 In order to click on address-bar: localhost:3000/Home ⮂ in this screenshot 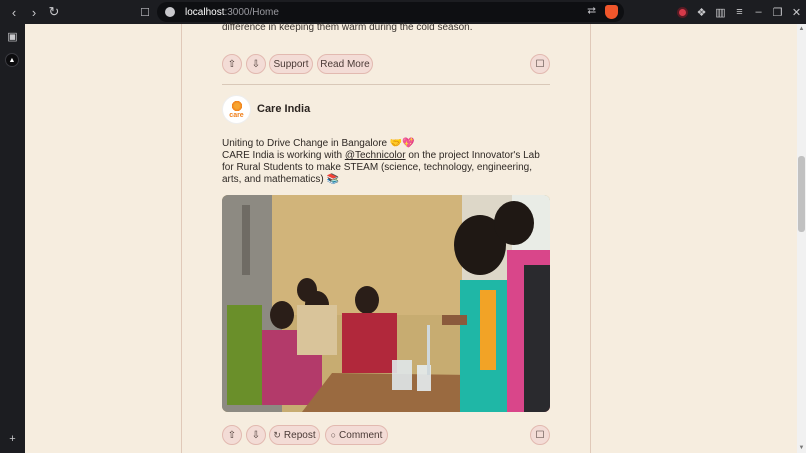, I will do `click(390, 12)`.